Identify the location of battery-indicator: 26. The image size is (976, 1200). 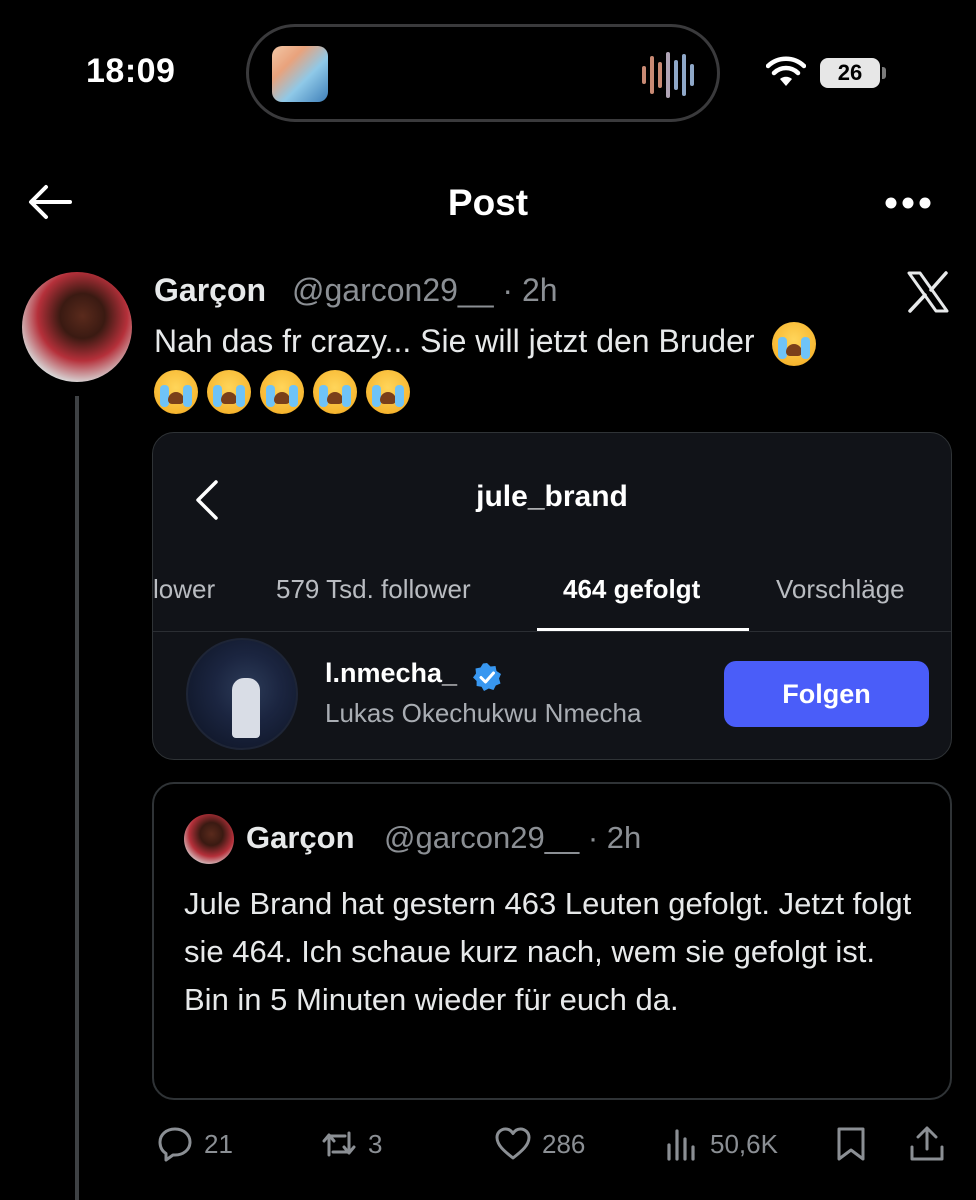
(850, 73).